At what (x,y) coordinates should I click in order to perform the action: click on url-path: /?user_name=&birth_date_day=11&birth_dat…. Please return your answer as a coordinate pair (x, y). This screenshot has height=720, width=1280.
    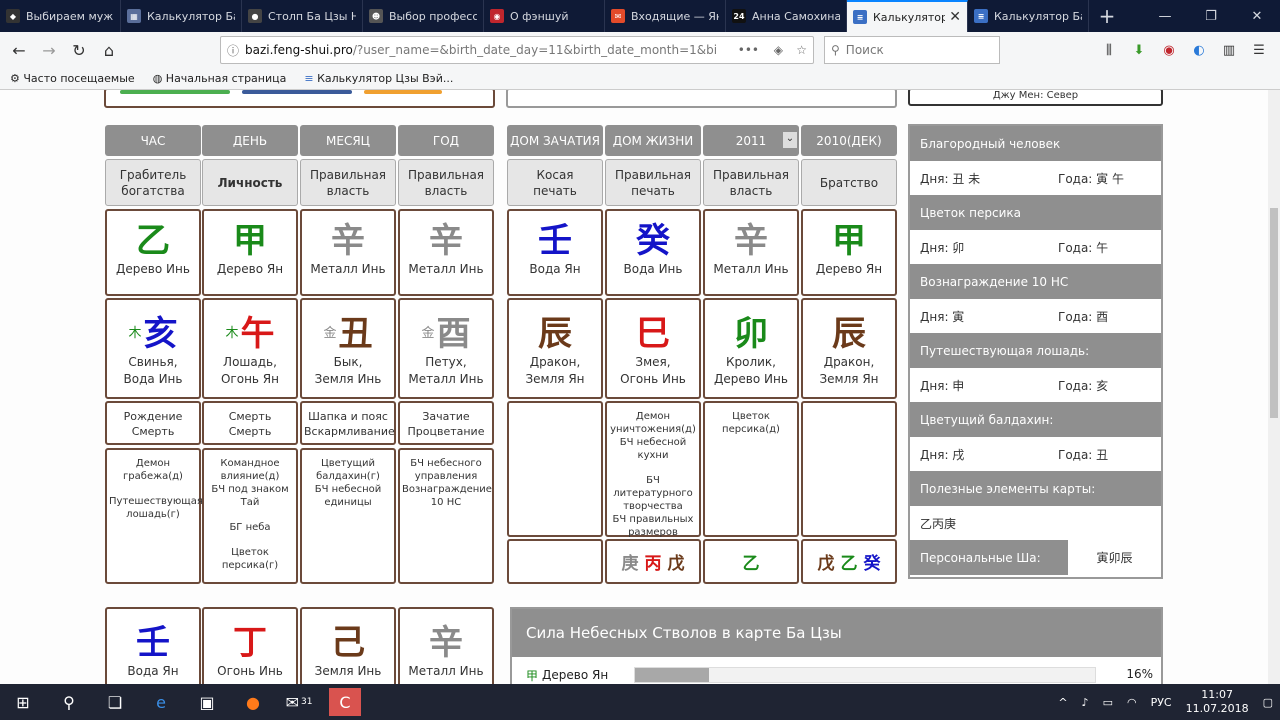
    Looking at the image, I should click on (535, 50).